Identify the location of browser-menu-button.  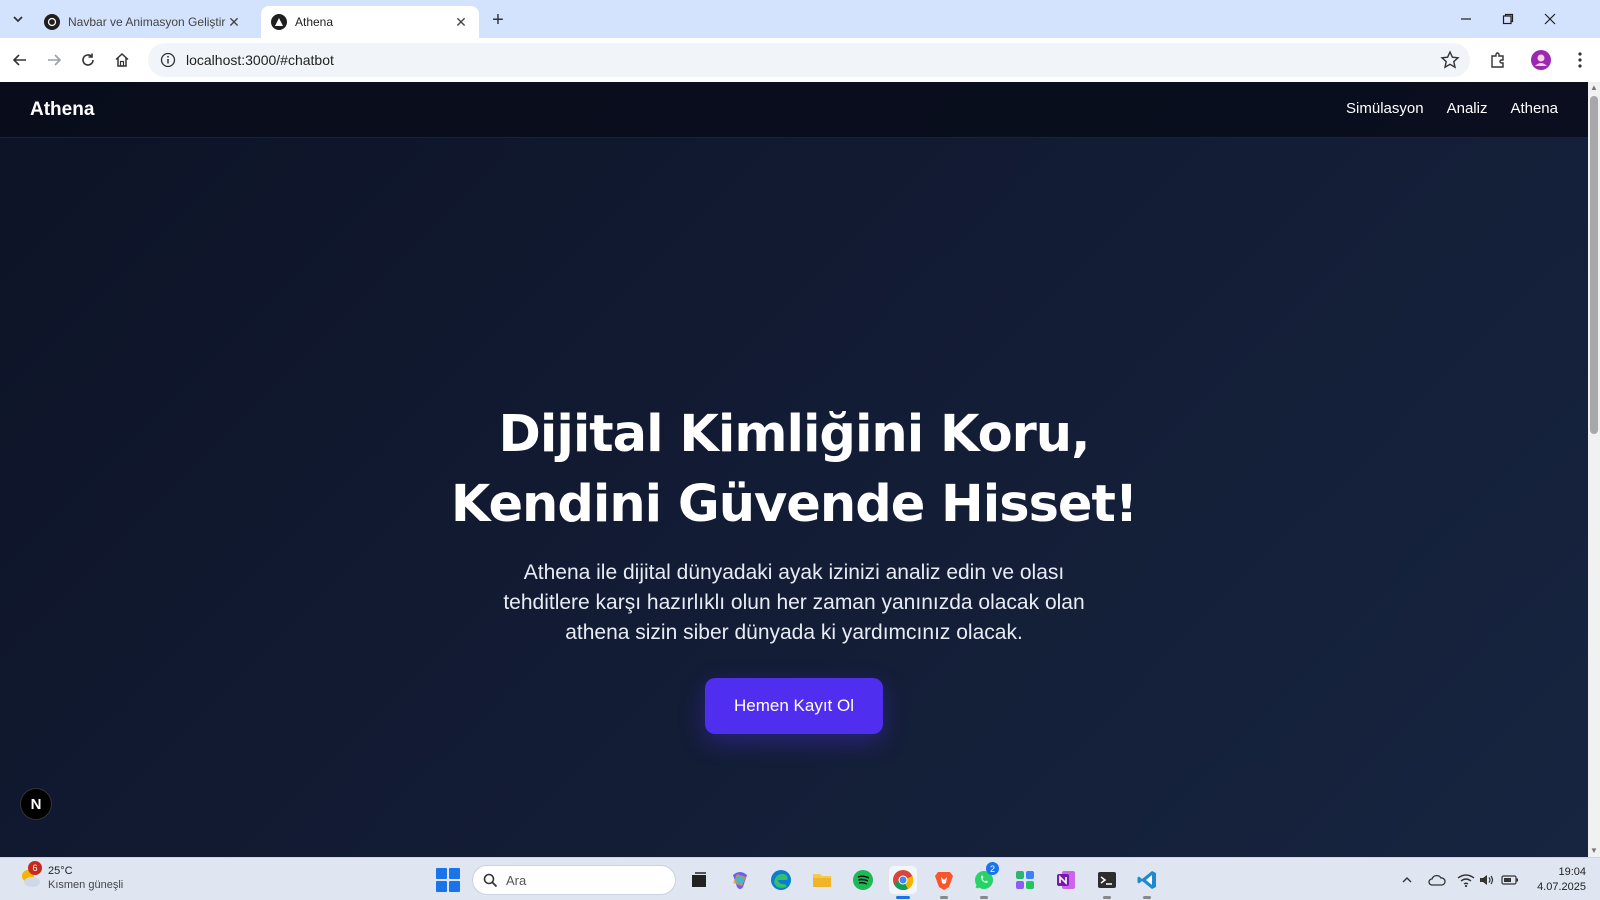
(1580, 60).